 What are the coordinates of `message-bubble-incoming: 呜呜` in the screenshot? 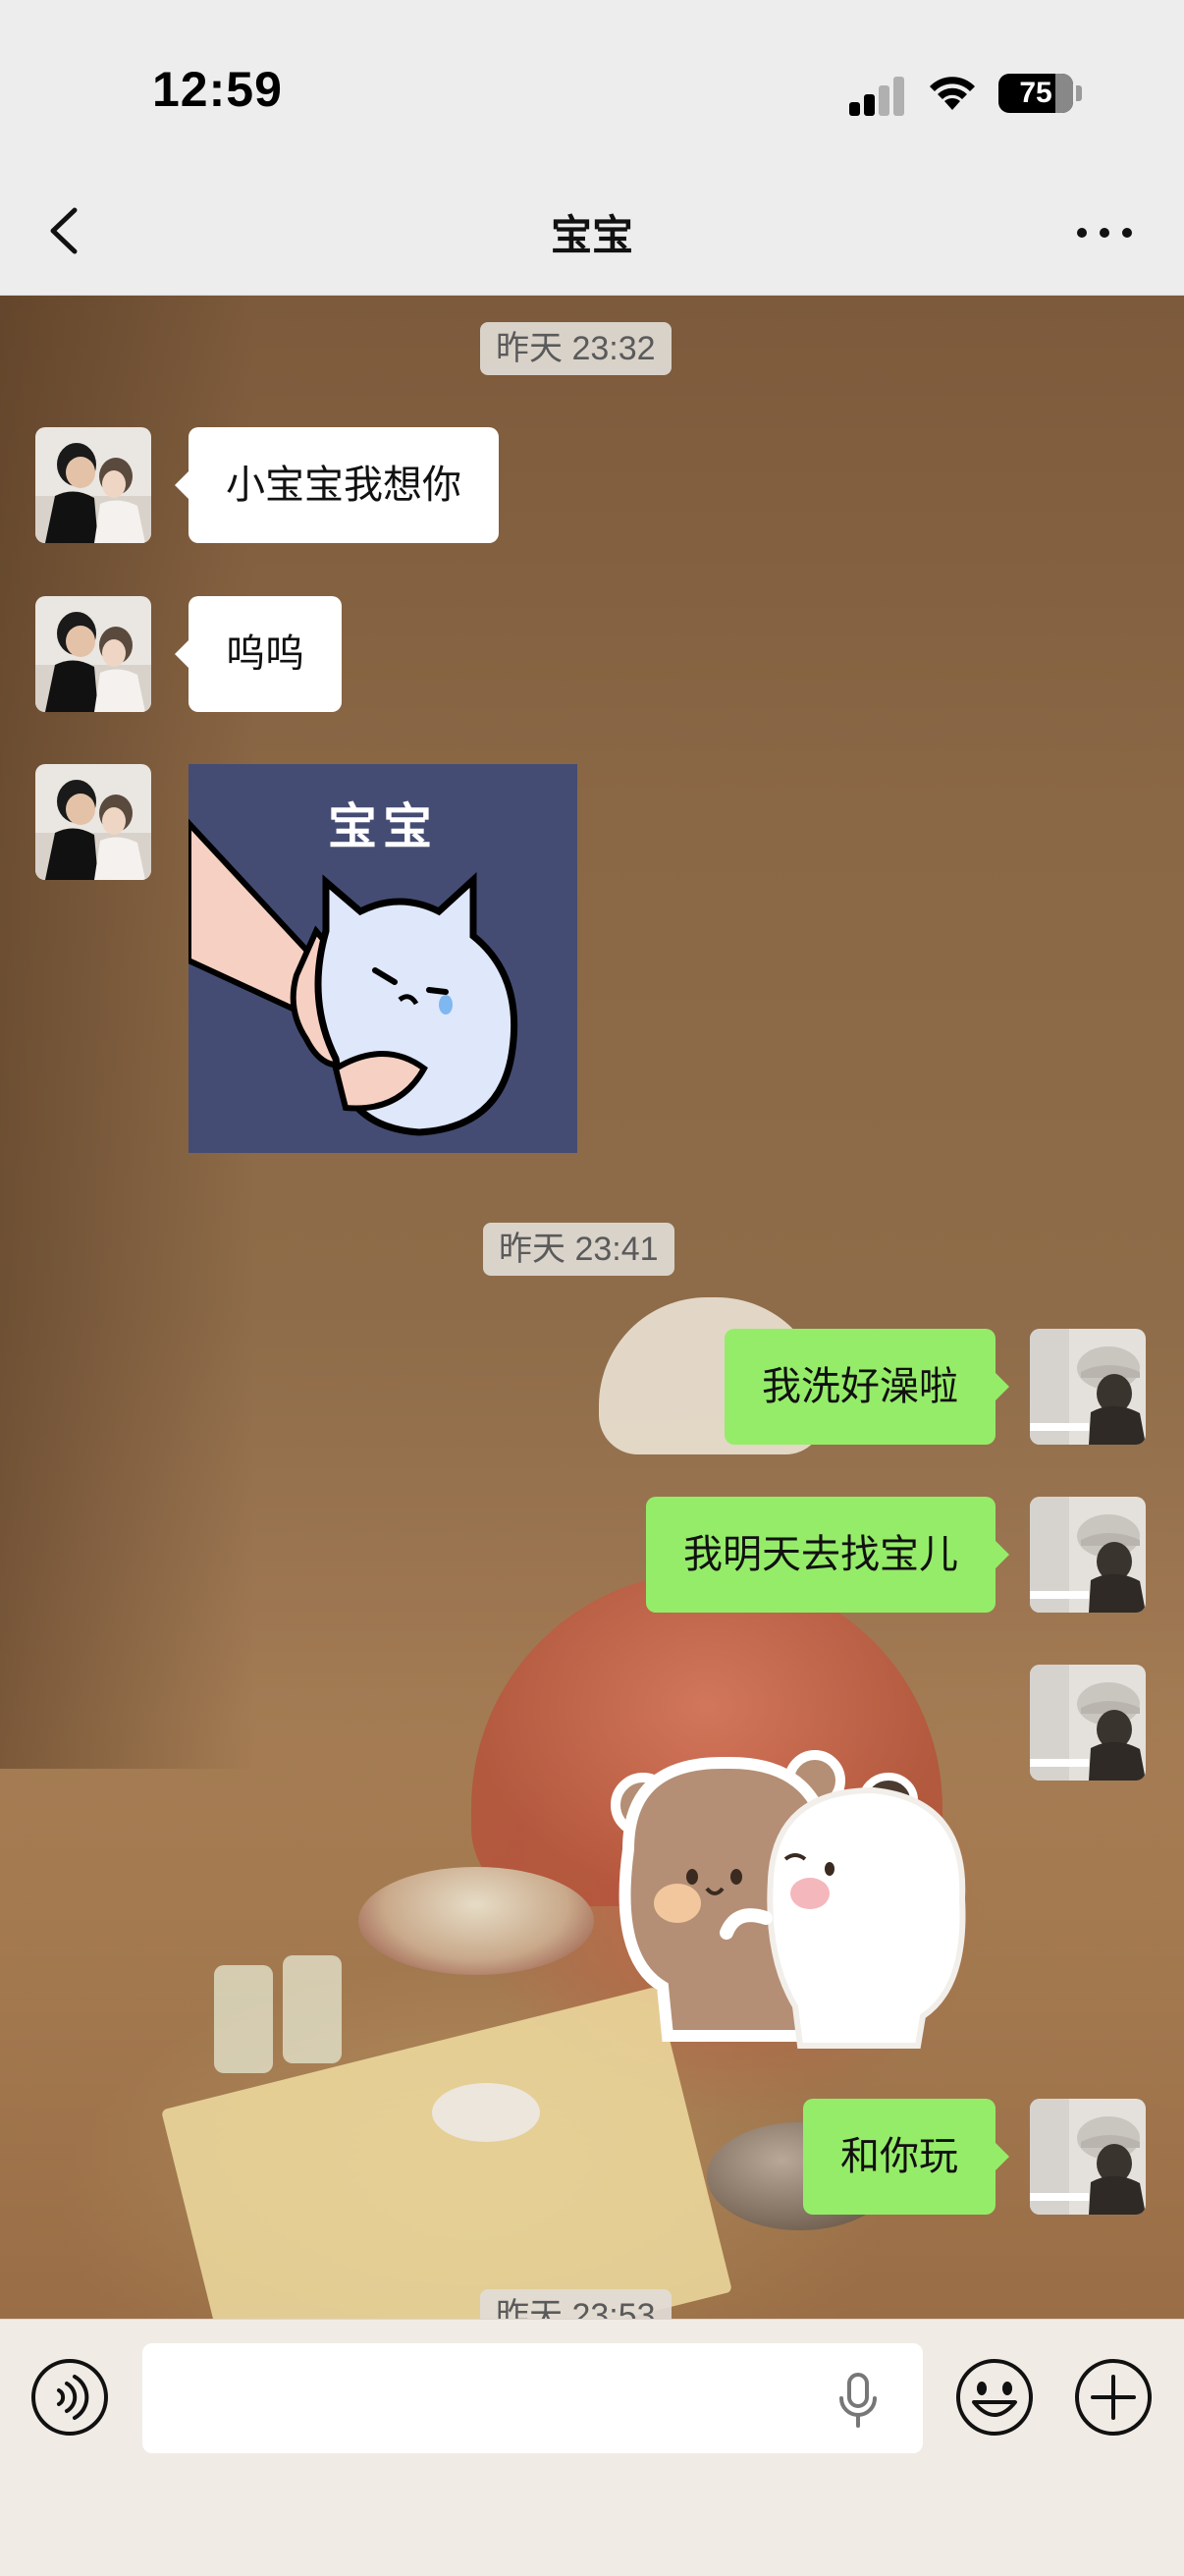 It's located at (258, 654).